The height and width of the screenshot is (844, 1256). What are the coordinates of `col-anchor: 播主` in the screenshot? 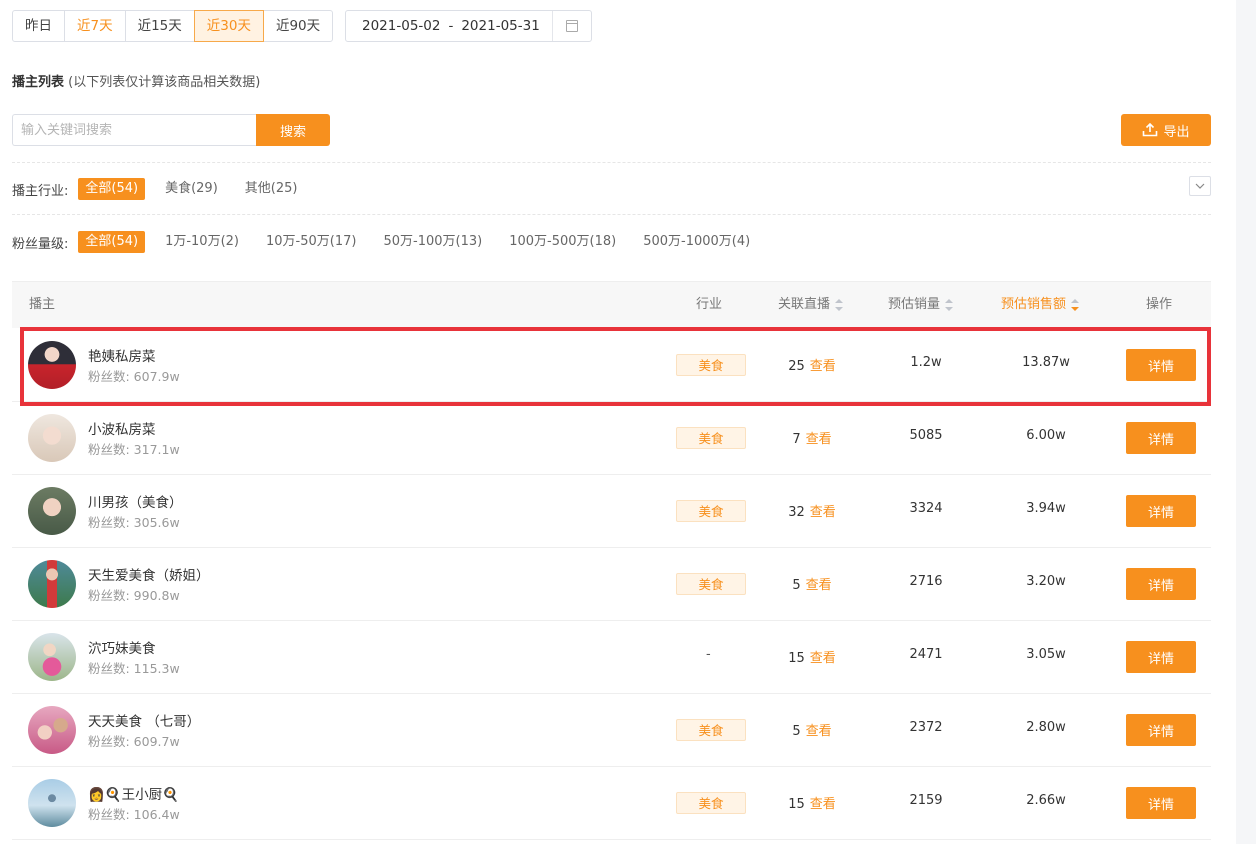 It's located at (42, 304).